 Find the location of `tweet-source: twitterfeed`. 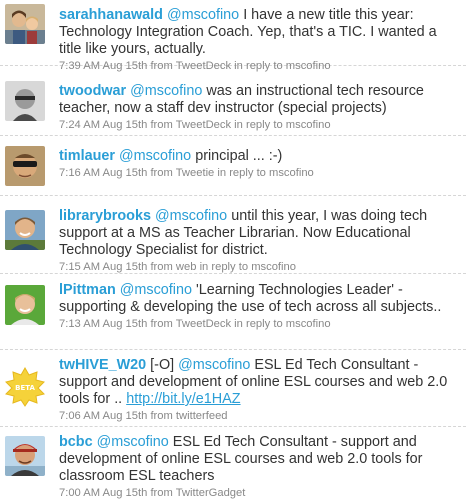

tweet-source: twitterfeed is located at coordinates (202, 416).